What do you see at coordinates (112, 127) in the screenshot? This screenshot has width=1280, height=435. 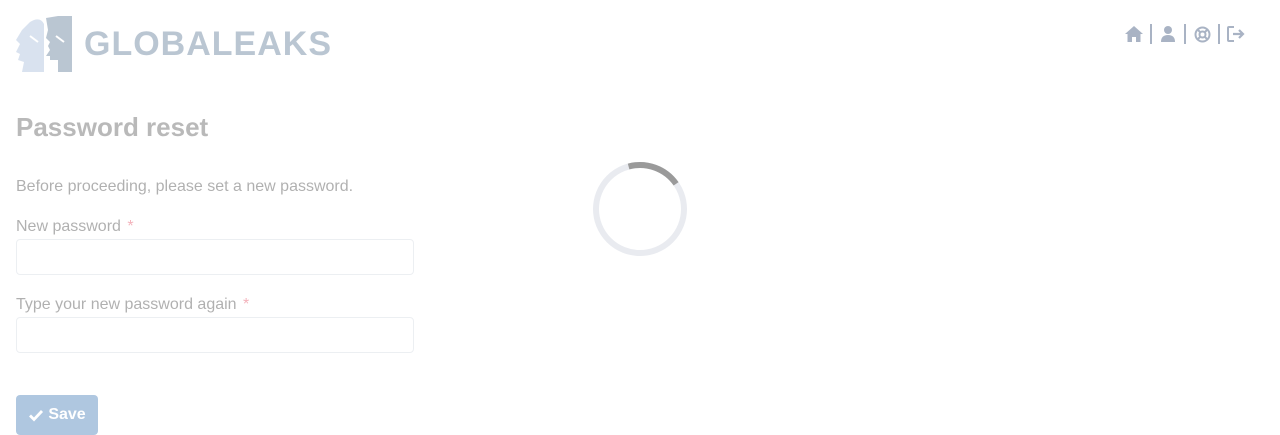 I see `page-title: Password reset` at bounding box center [112, 127].